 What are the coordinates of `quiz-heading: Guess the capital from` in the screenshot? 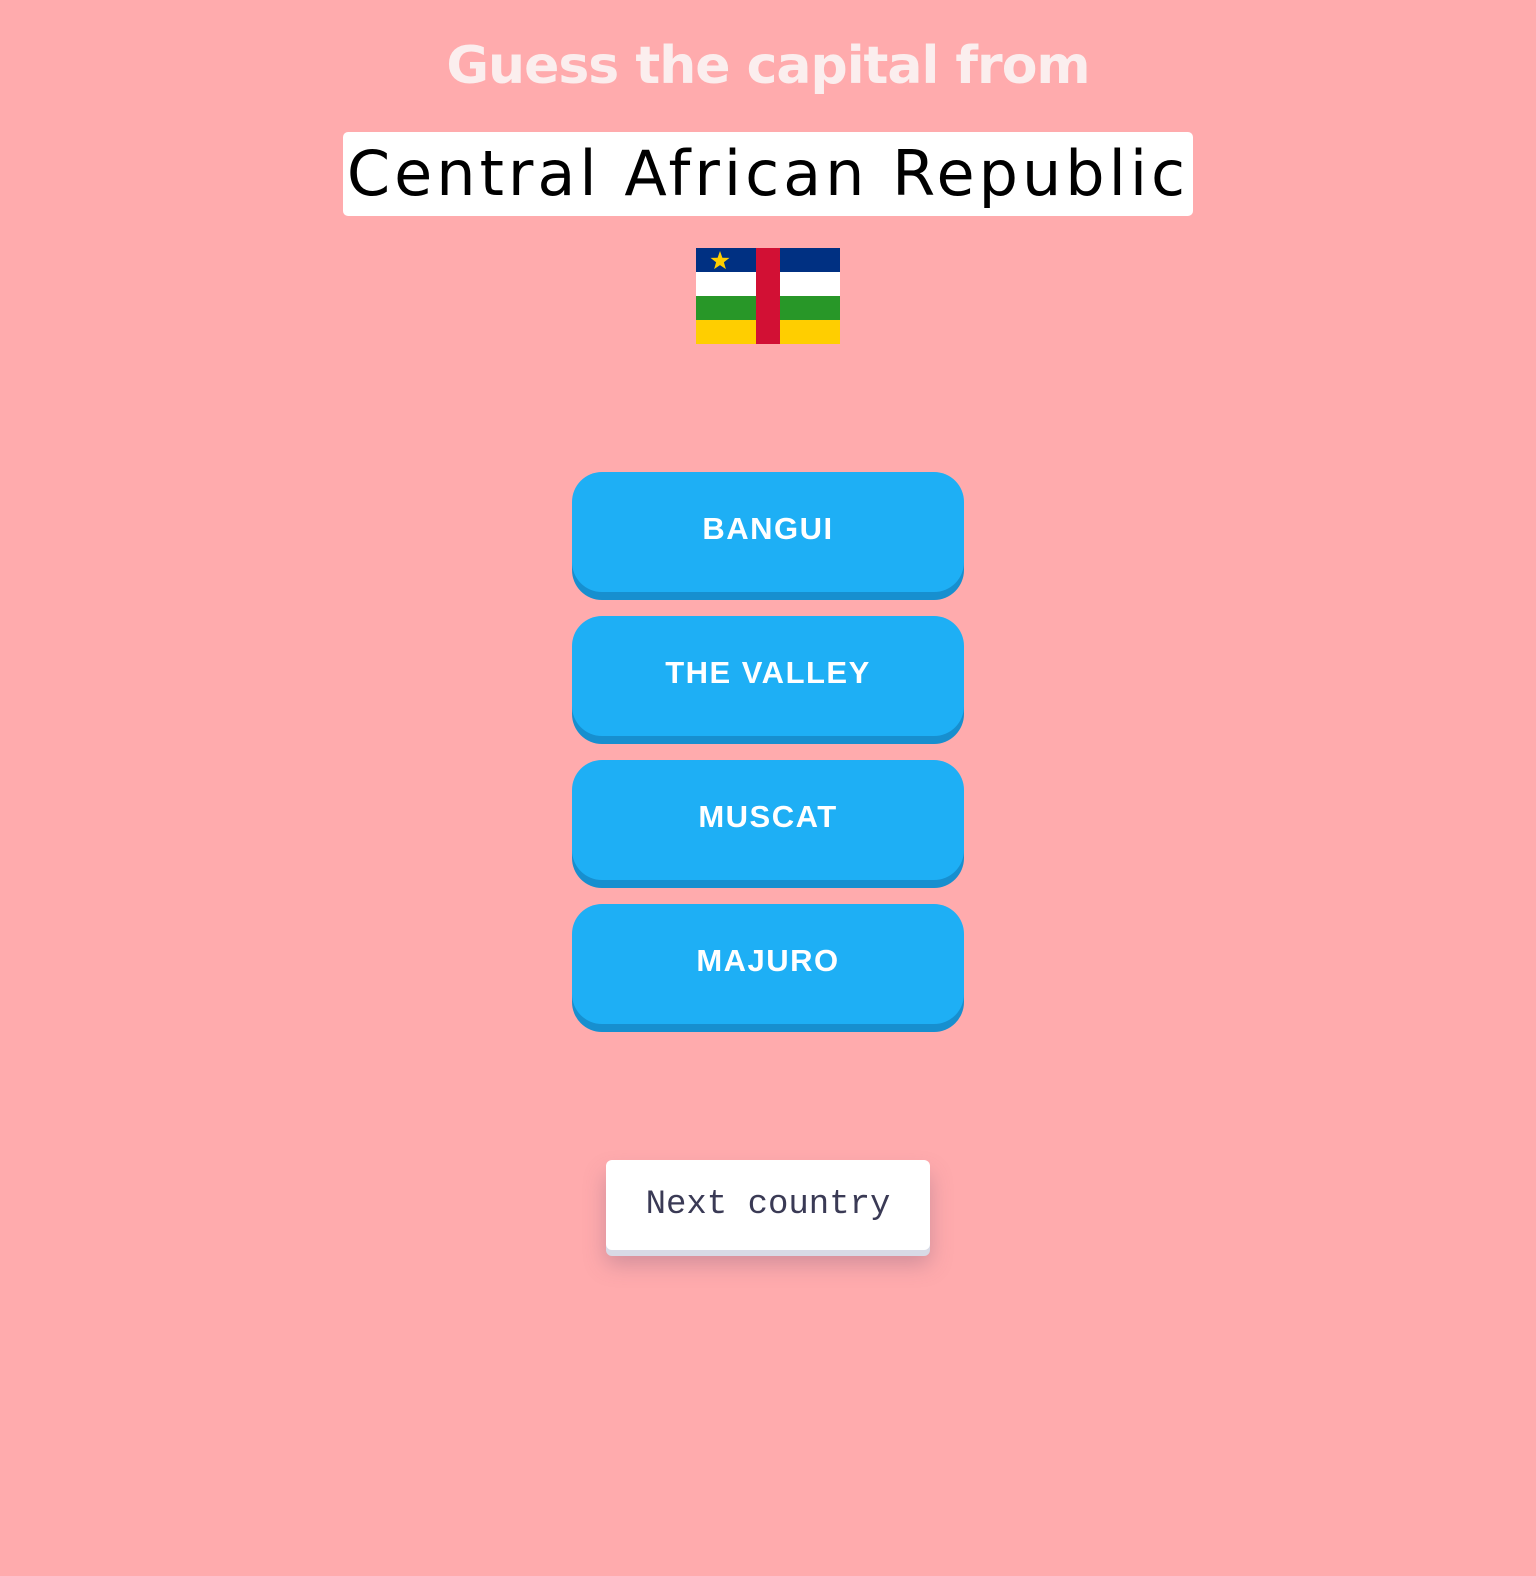 It's located at (768, 66).